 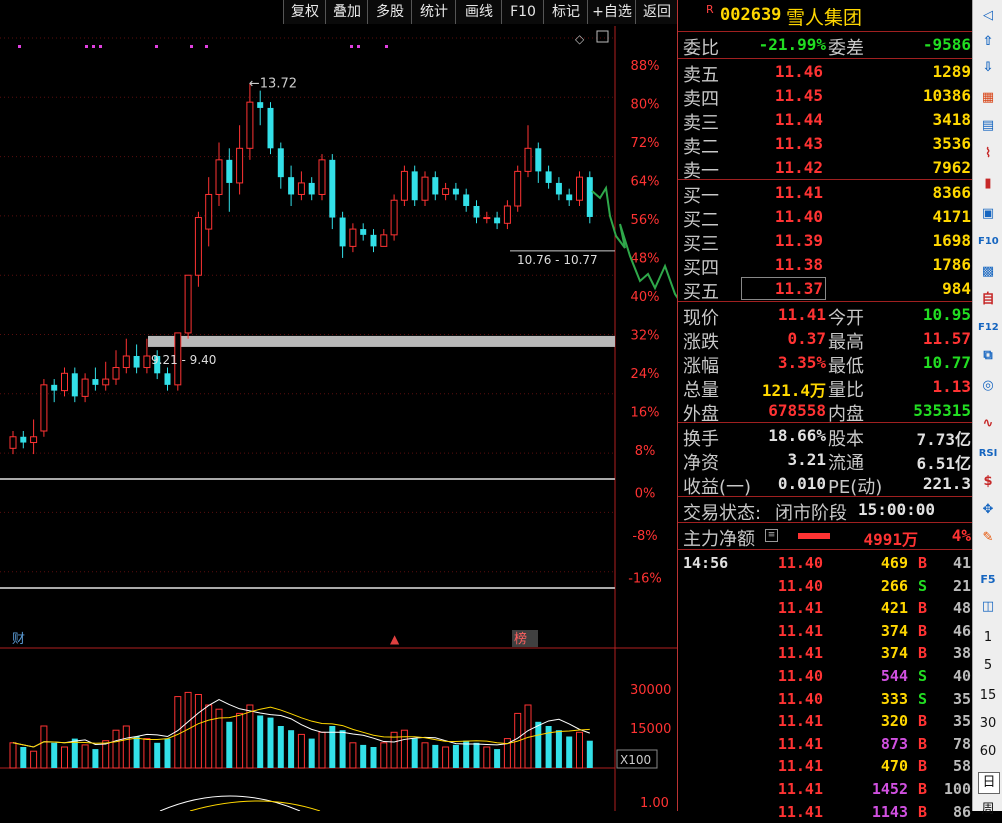 What do you see at coordinates (989, 783) in the screenshot?
I see `period-day-button: 日` at bounding box center [989, 783].